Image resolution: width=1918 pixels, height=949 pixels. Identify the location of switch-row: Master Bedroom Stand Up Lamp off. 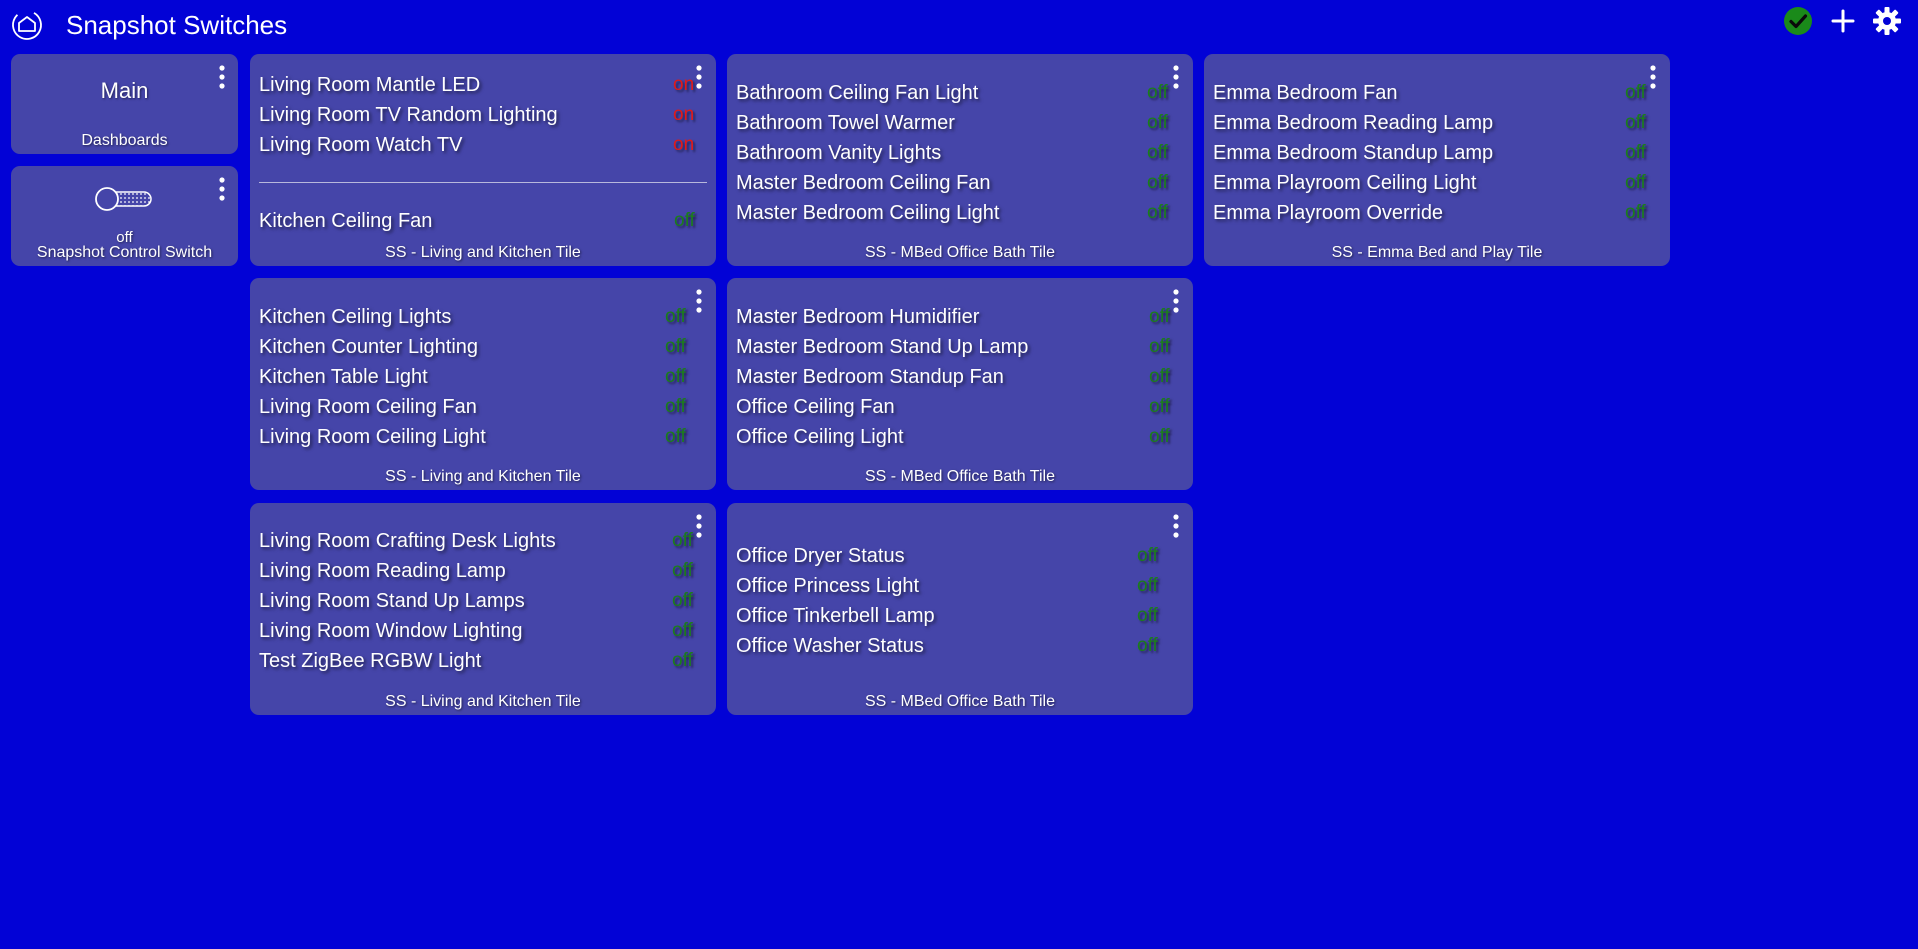
(960, 347).